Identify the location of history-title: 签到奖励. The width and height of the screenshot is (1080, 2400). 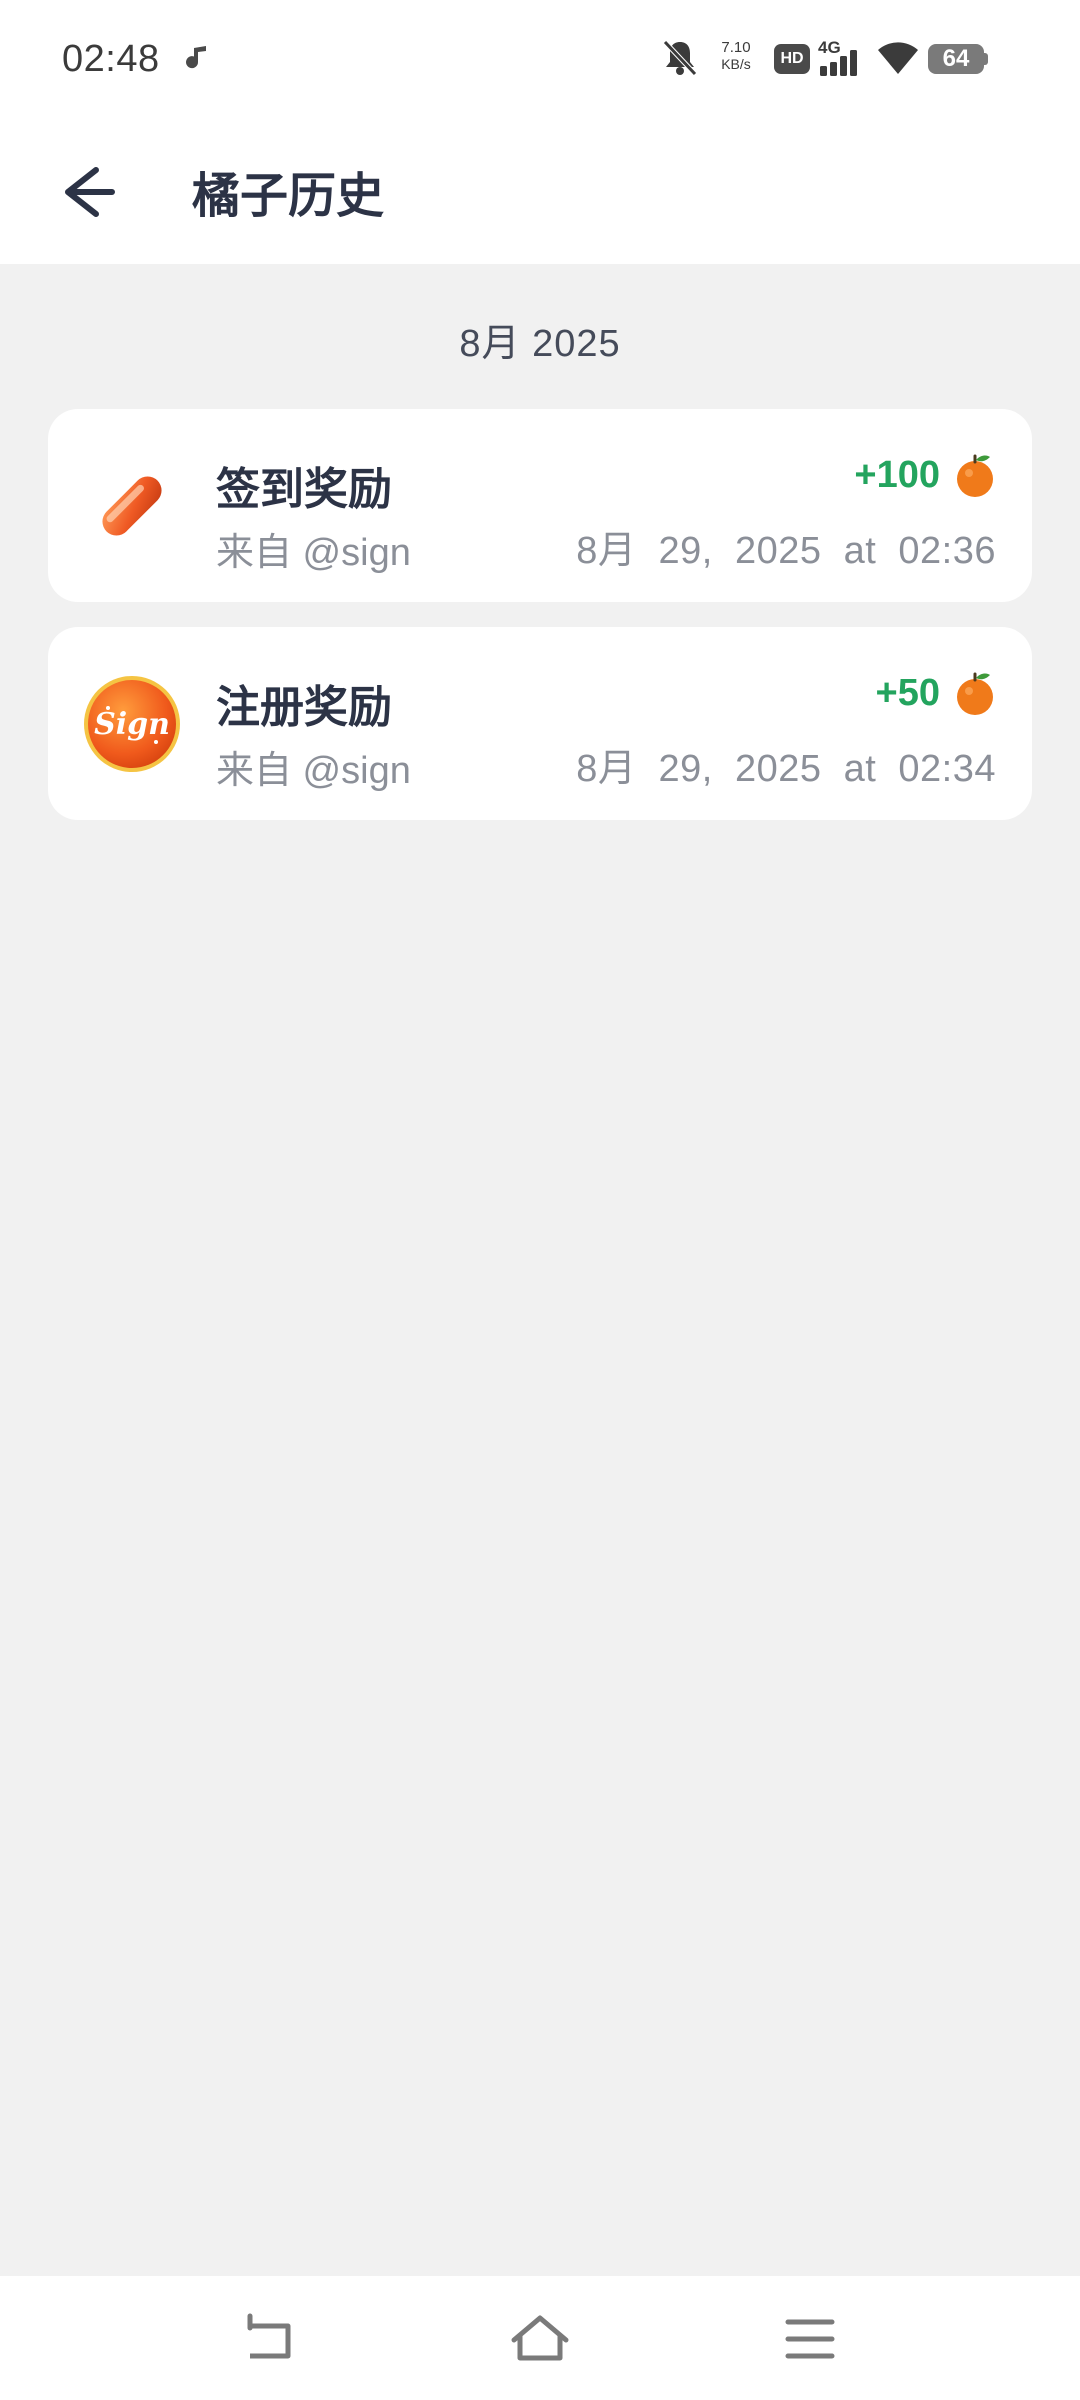
(304, 489).